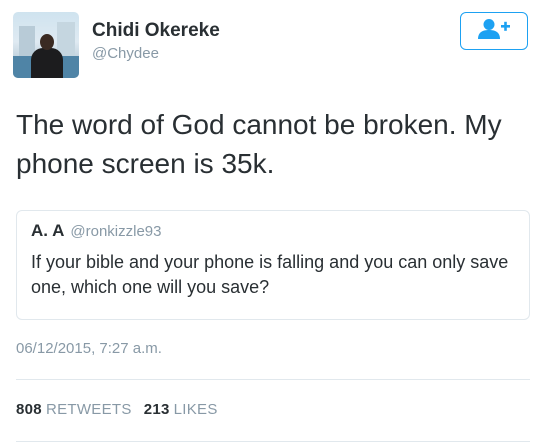 The width and height of the screenshot is (547, 445). What do you see at coordinates (273, 441) in the screenshot?
I see `divider-bottom` at bounding box center [273, 441].